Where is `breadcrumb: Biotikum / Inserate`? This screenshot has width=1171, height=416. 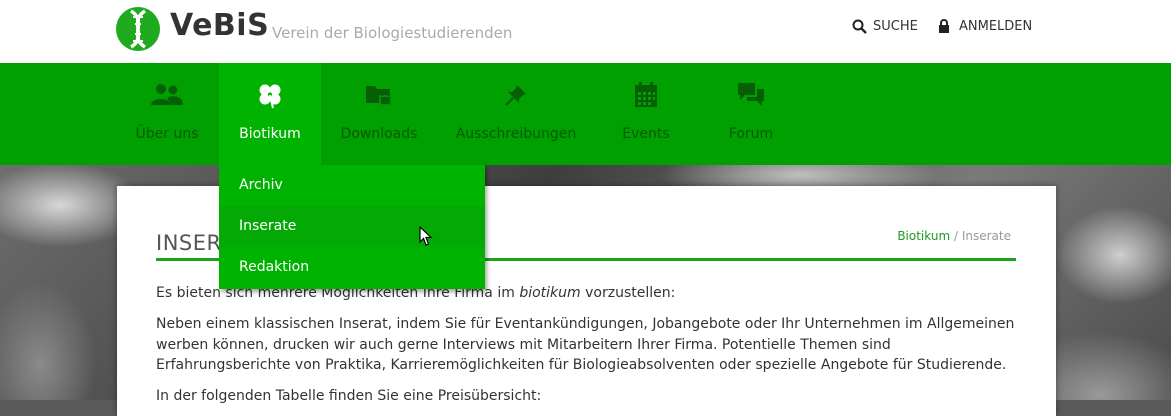
breadcrumb: Biotikum / Inserate is located at coordinates (954, 236).